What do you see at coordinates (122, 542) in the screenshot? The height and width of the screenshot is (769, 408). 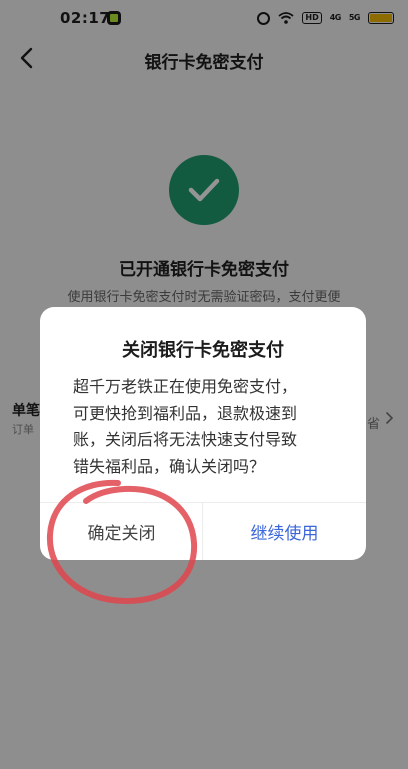 I see `red-annotation-circle` at bounding box center [122, 542].